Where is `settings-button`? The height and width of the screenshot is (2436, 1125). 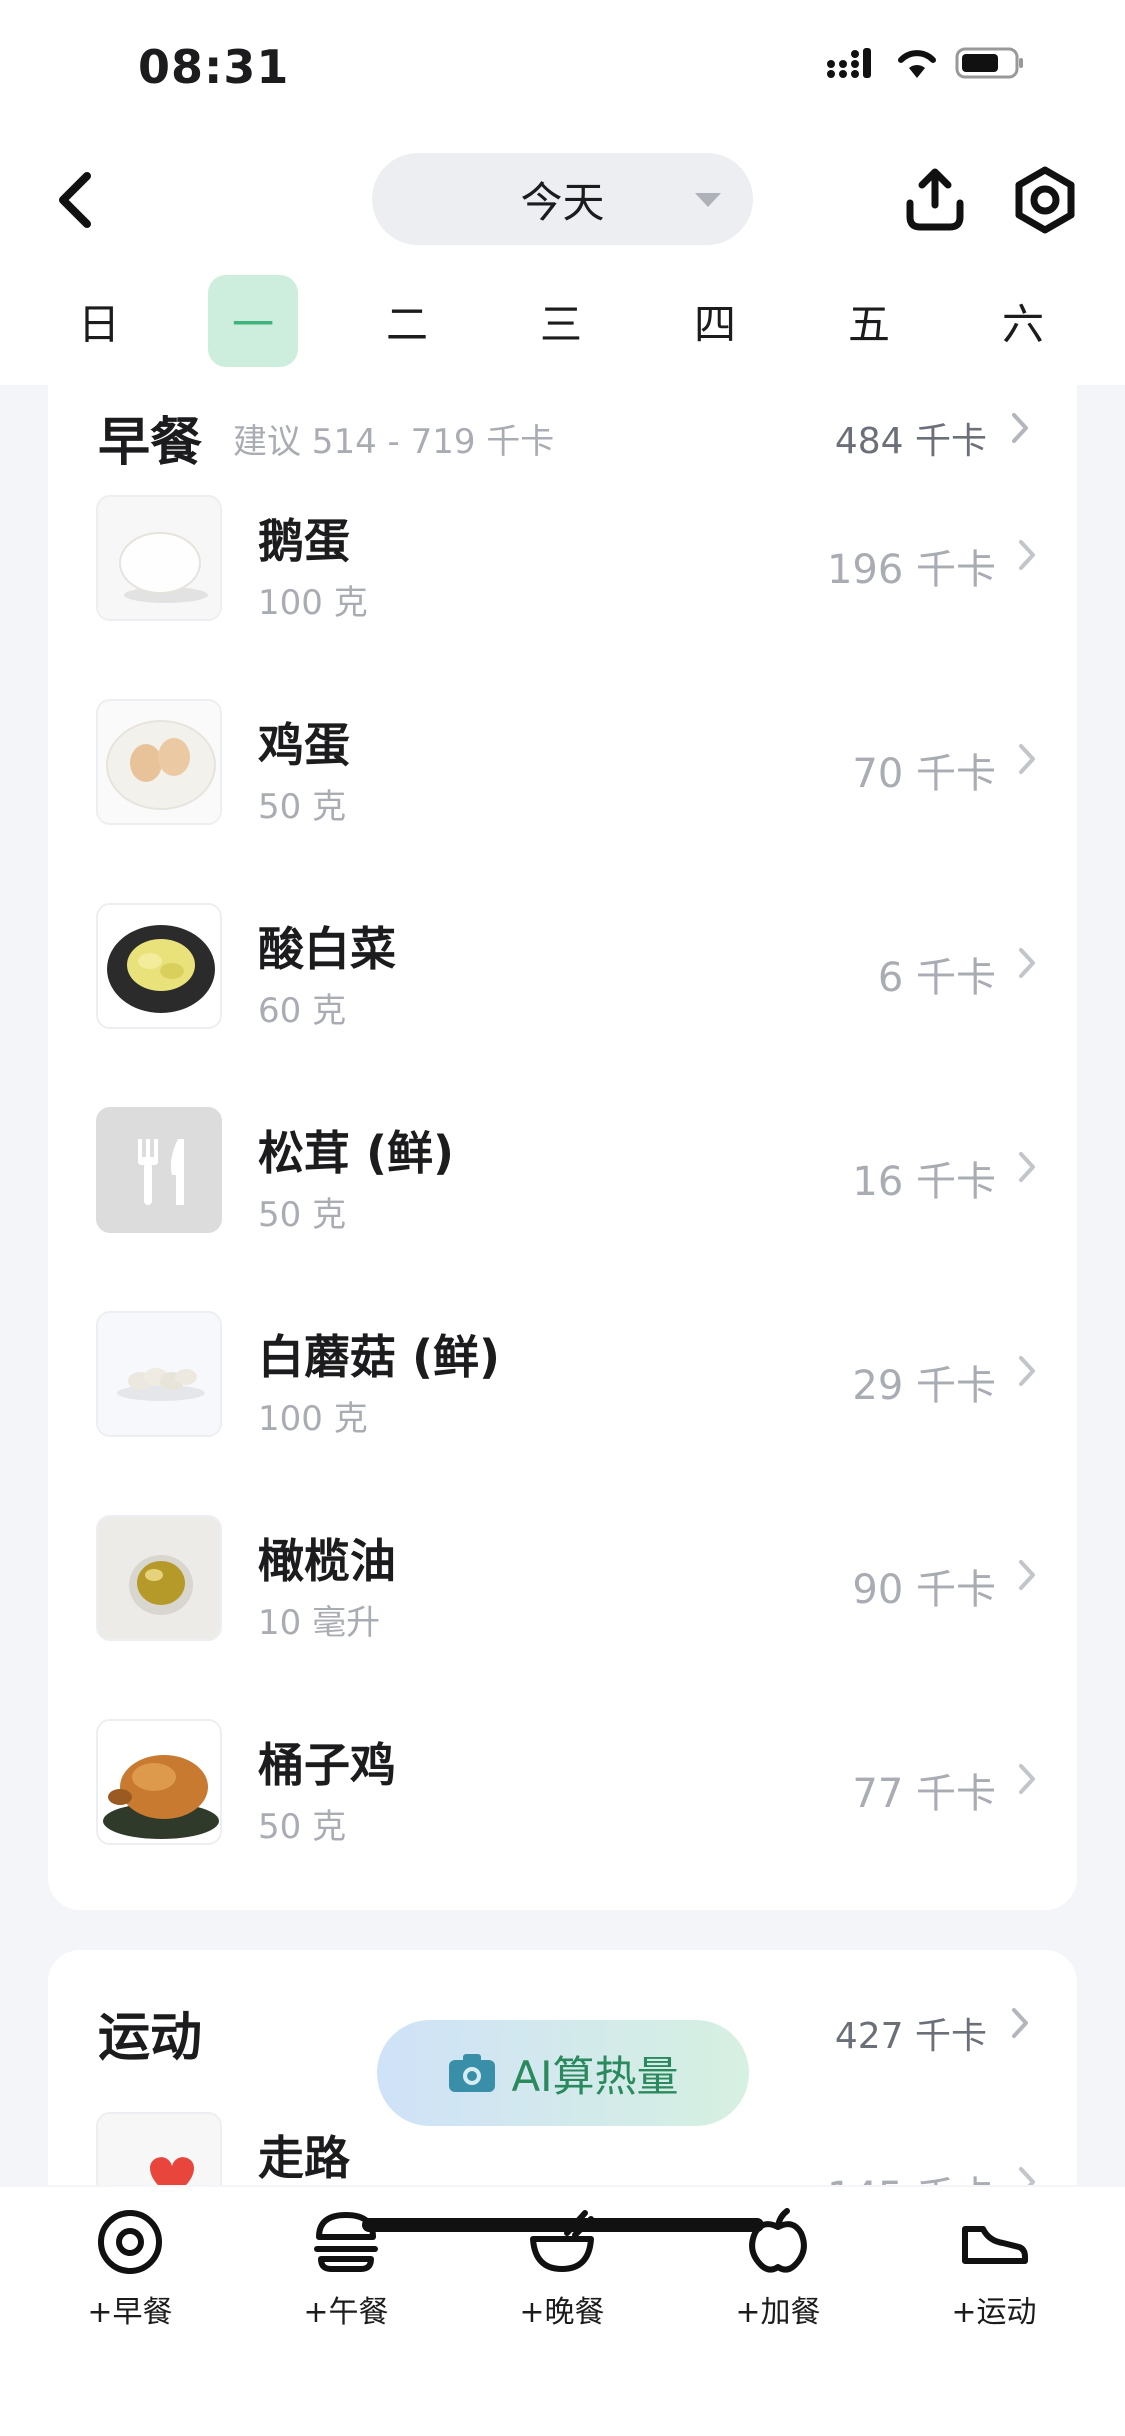 settings-button is located at coordinates (1045, 200).